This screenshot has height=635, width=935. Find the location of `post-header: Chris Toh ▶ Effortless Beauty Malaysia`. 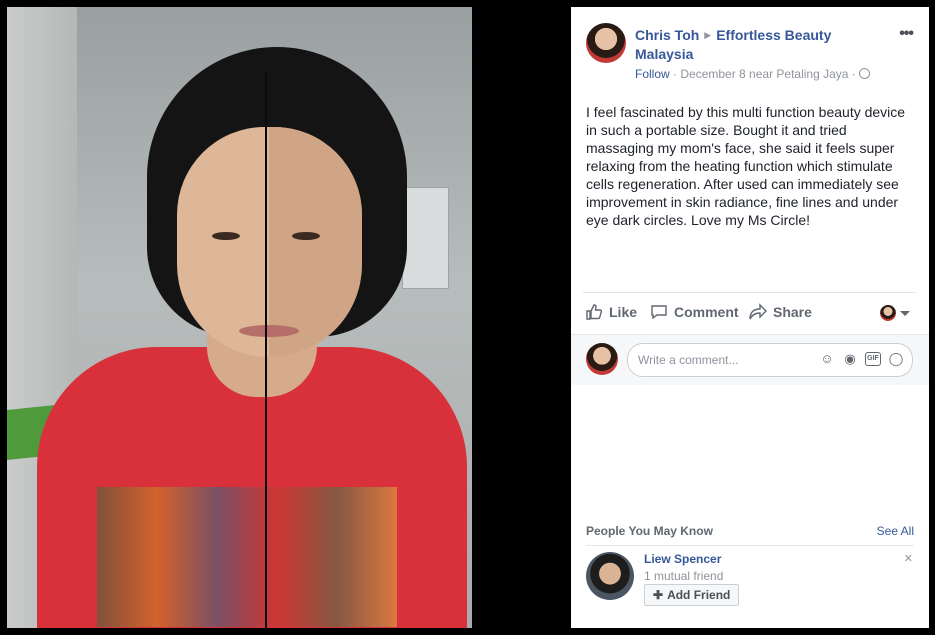

post-header: Chris Toh ▶ Effortless Beauty Malaysia is located at coordinates (760, 45).